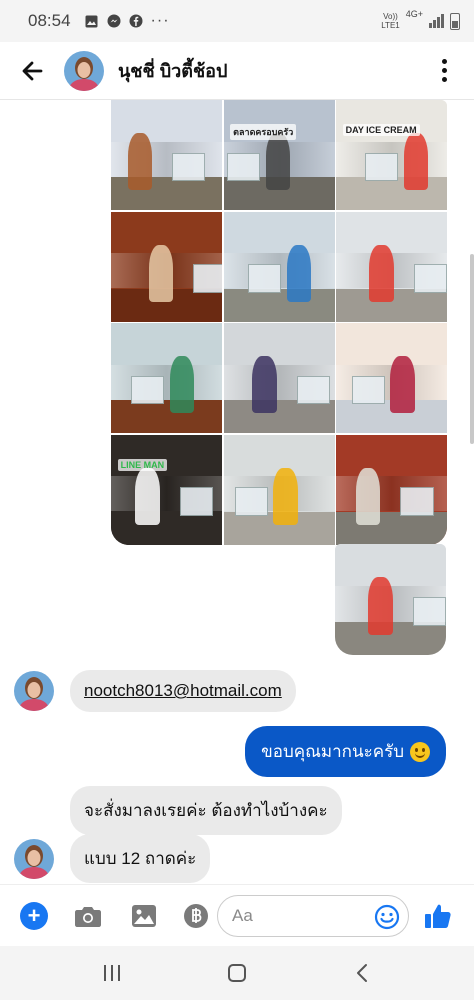  I want to click on email-link: nootch8013@hotmail.com, so click(183, 690).